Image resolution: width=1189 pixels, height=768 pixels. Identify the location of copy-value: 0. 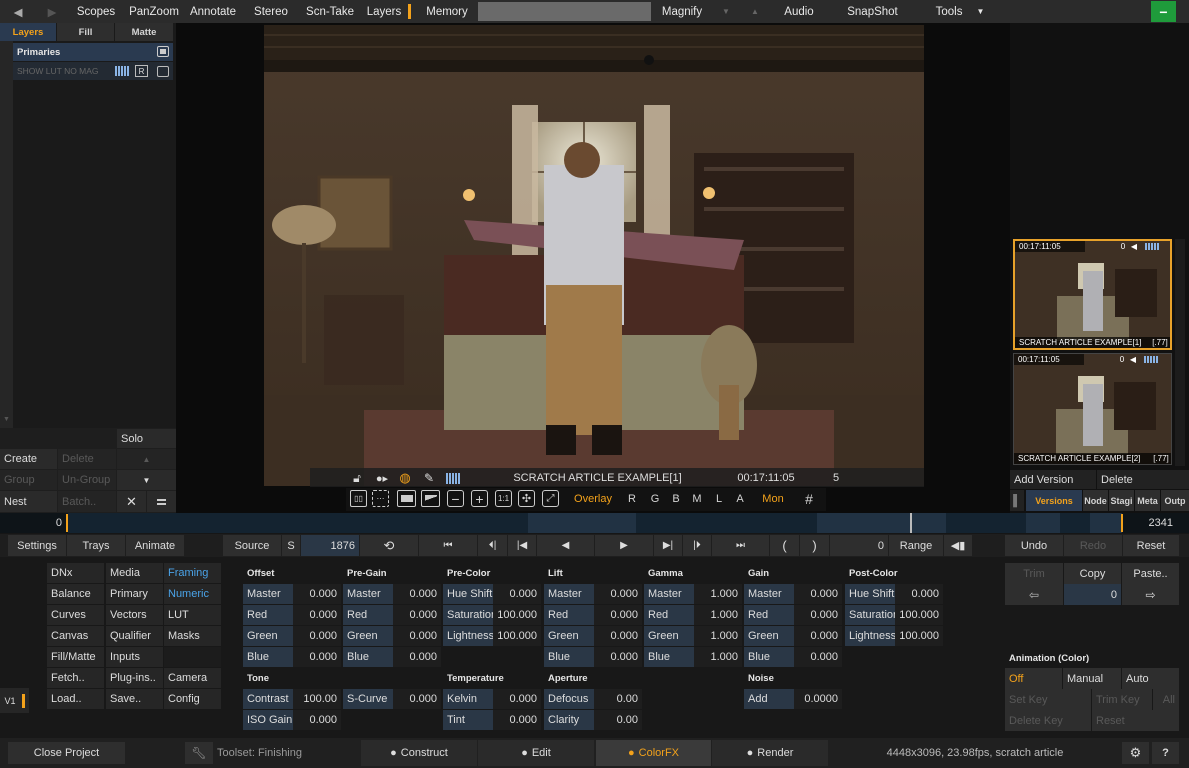
(1092, 594).